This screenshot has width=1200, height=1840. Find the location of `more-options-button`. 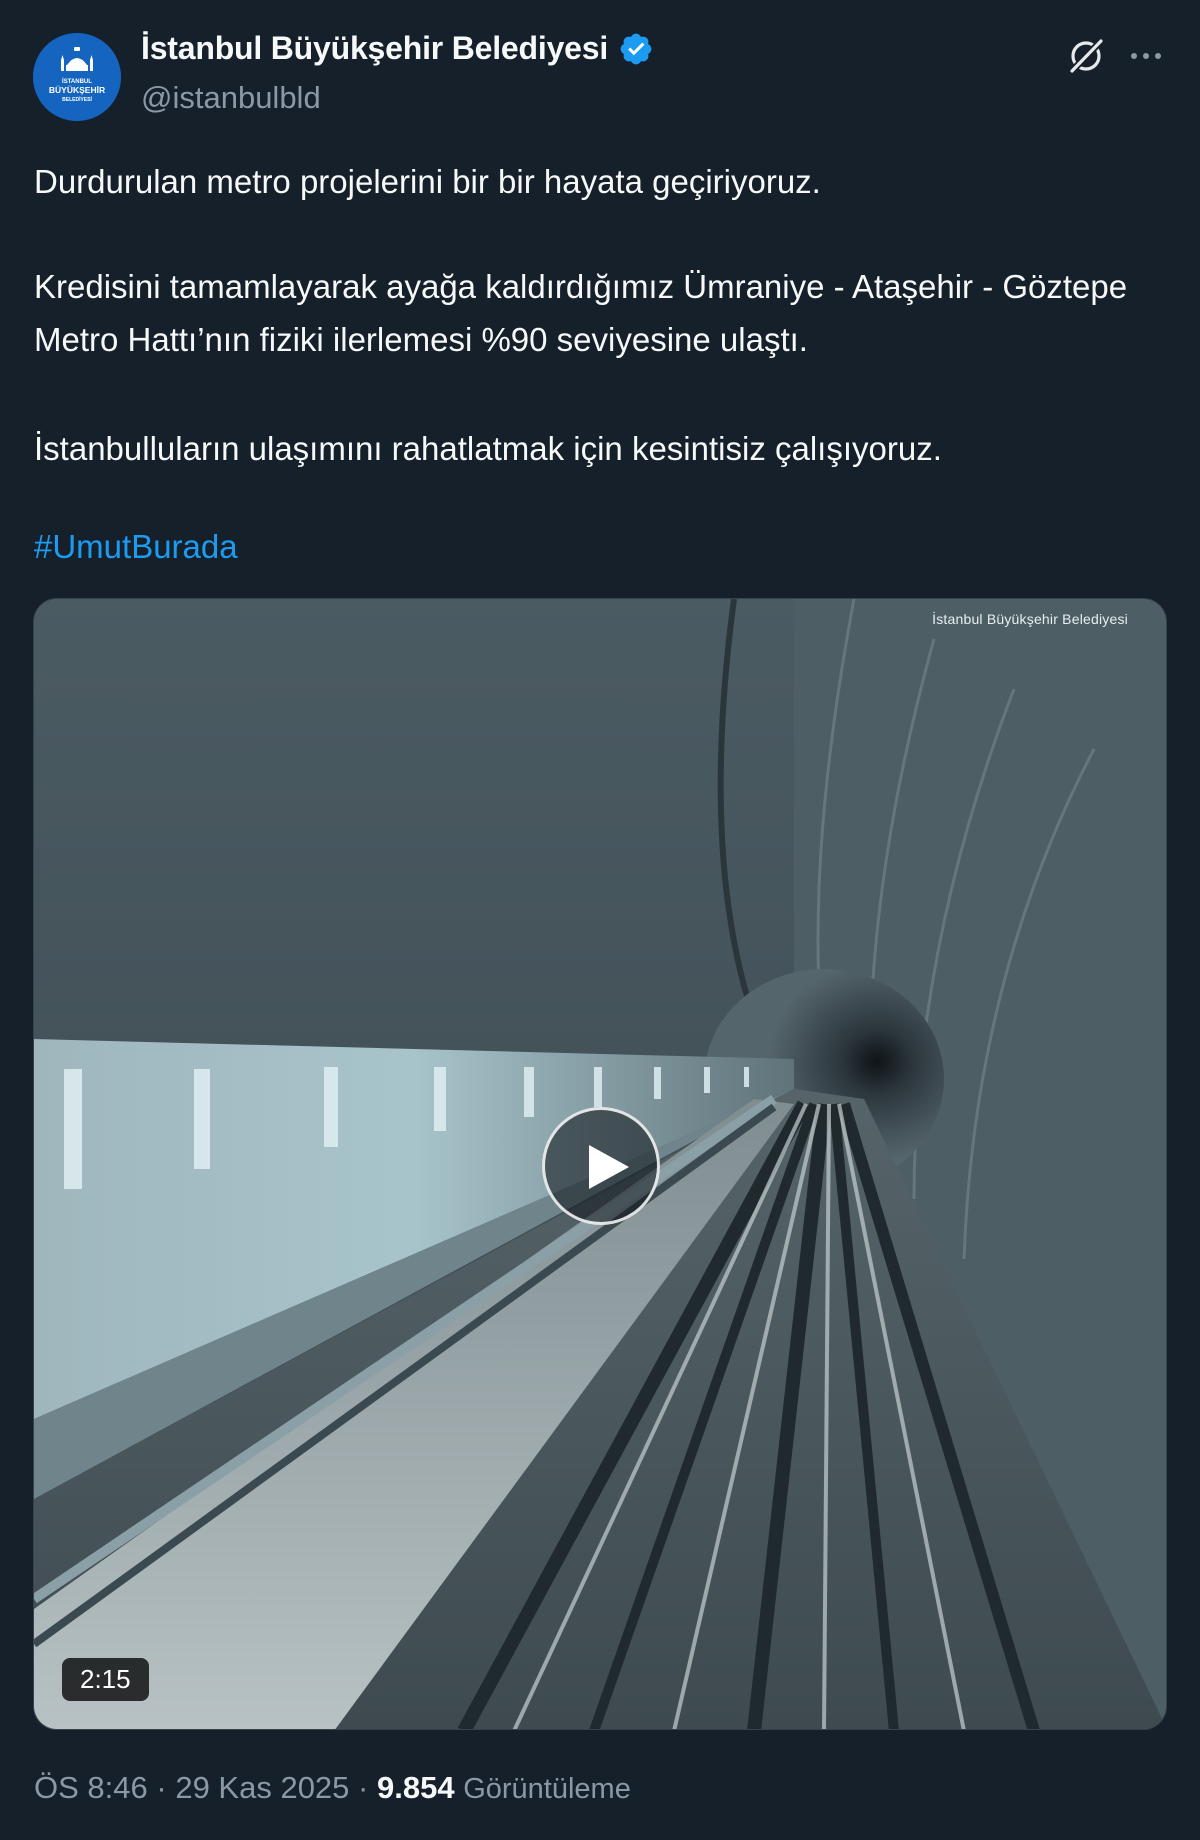

more-options-button is located at coordinates (1146, 56).